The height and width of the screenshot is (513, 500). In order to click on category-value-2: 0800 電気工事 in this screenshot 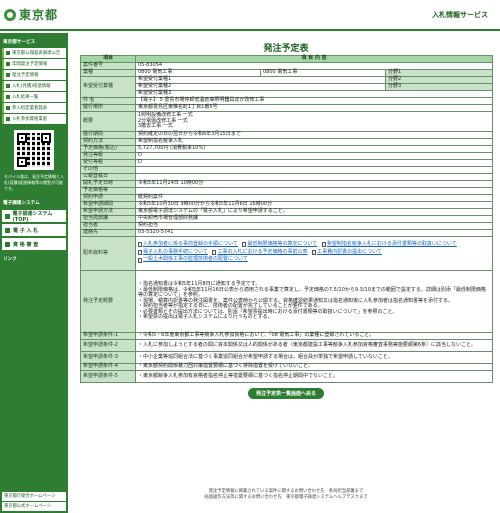, I will do `click(323, 73)`.